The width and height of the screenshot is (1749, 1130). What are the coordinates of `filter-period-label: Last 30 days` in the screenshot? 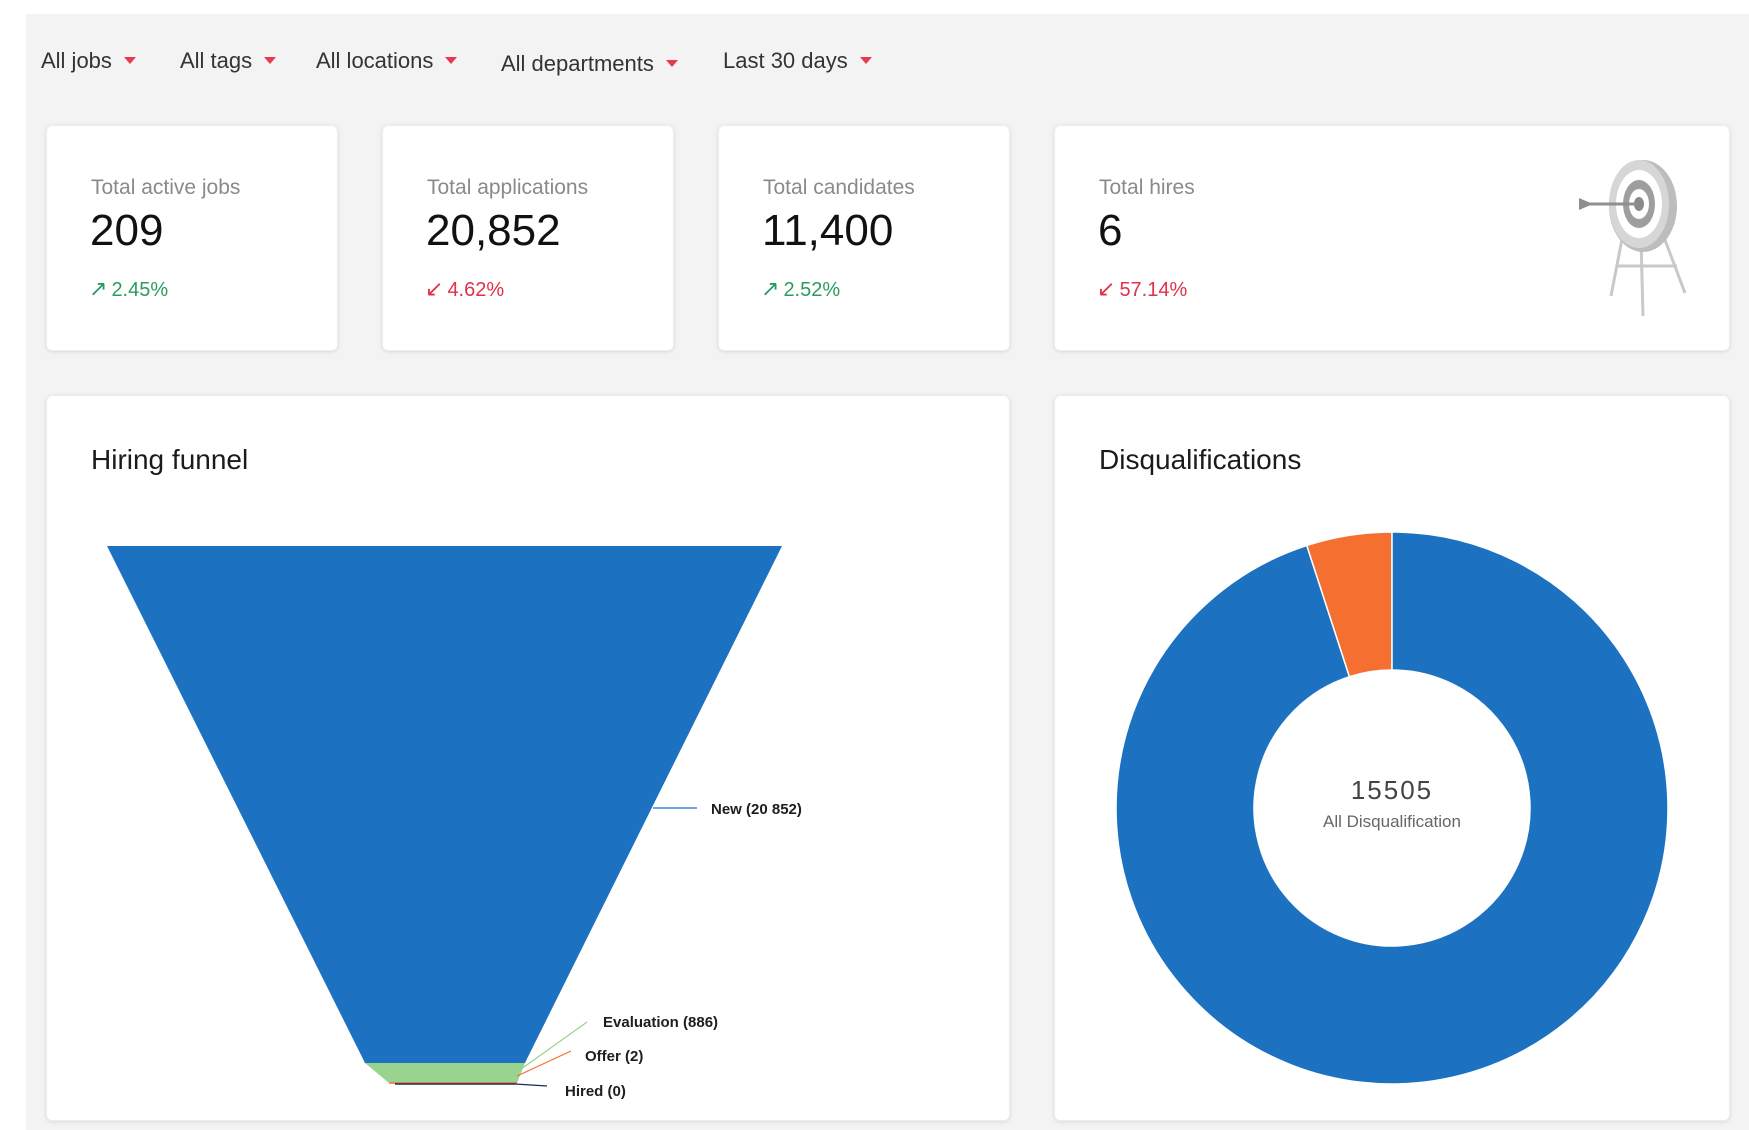 It's located at (785, 60).